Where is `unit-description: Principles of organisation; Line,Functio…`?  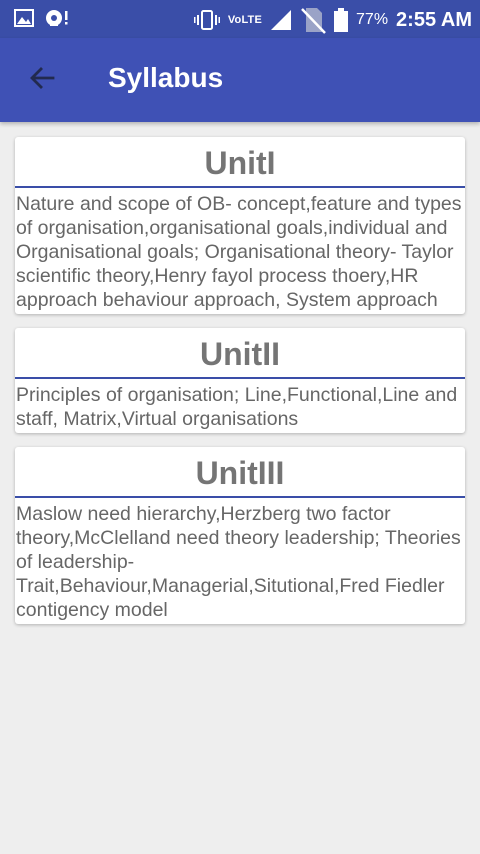 unit-description: Principles of organisation; Line,Functio… is located at coordinates (237, 407).